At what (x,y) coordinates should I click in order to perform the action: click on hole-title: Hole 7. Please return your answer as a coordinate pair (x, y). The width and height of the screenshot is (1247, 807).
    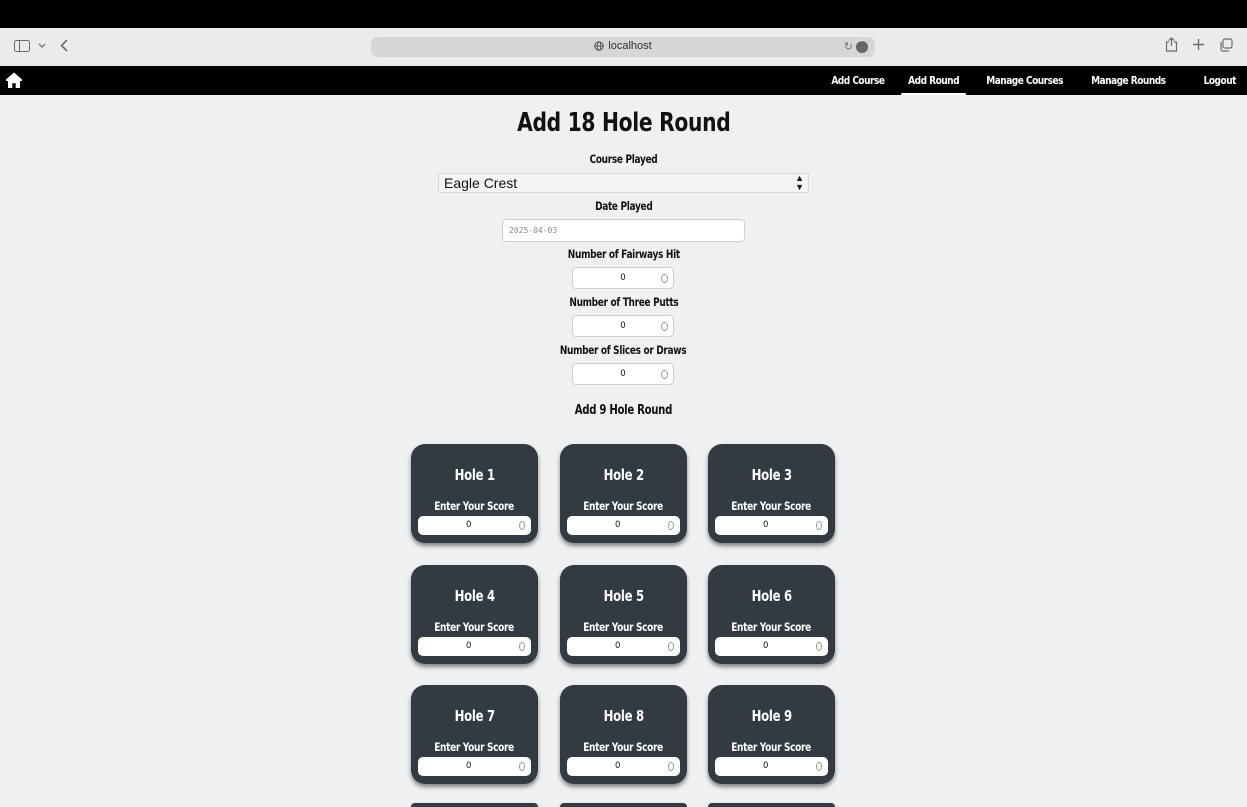
    Looking at the image, I should click on (474, 716).